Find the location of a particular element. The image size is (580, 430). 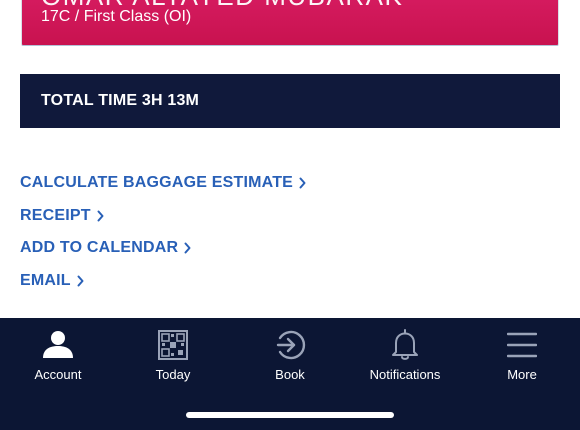

link-label: ADD TO CALENDAR is located at coordinates (99, 248).